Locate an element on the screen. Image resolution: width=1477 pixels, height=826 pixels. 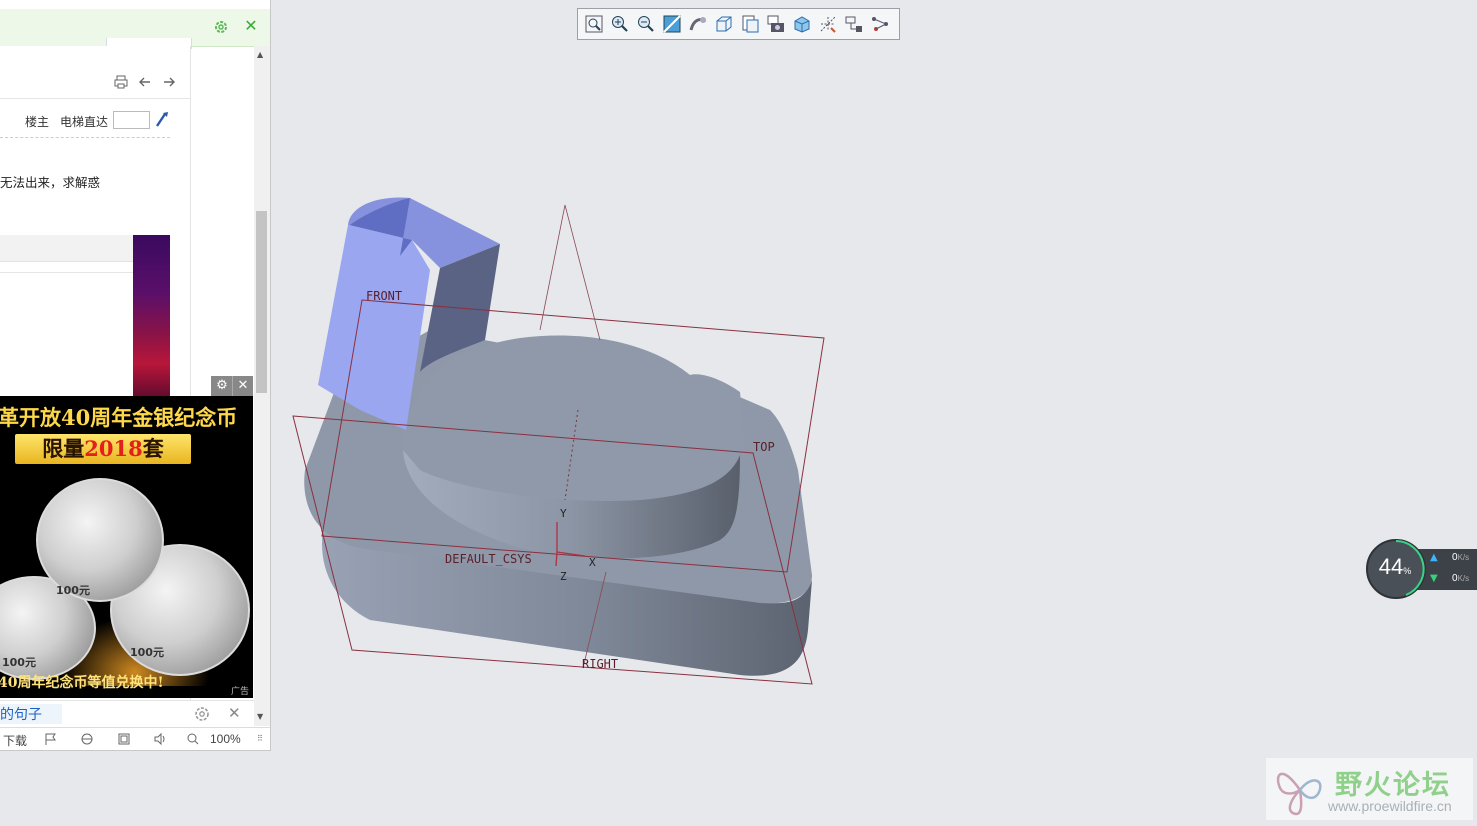
upload-arrow-icon: ▲ is located at coordinates (1434, 557).